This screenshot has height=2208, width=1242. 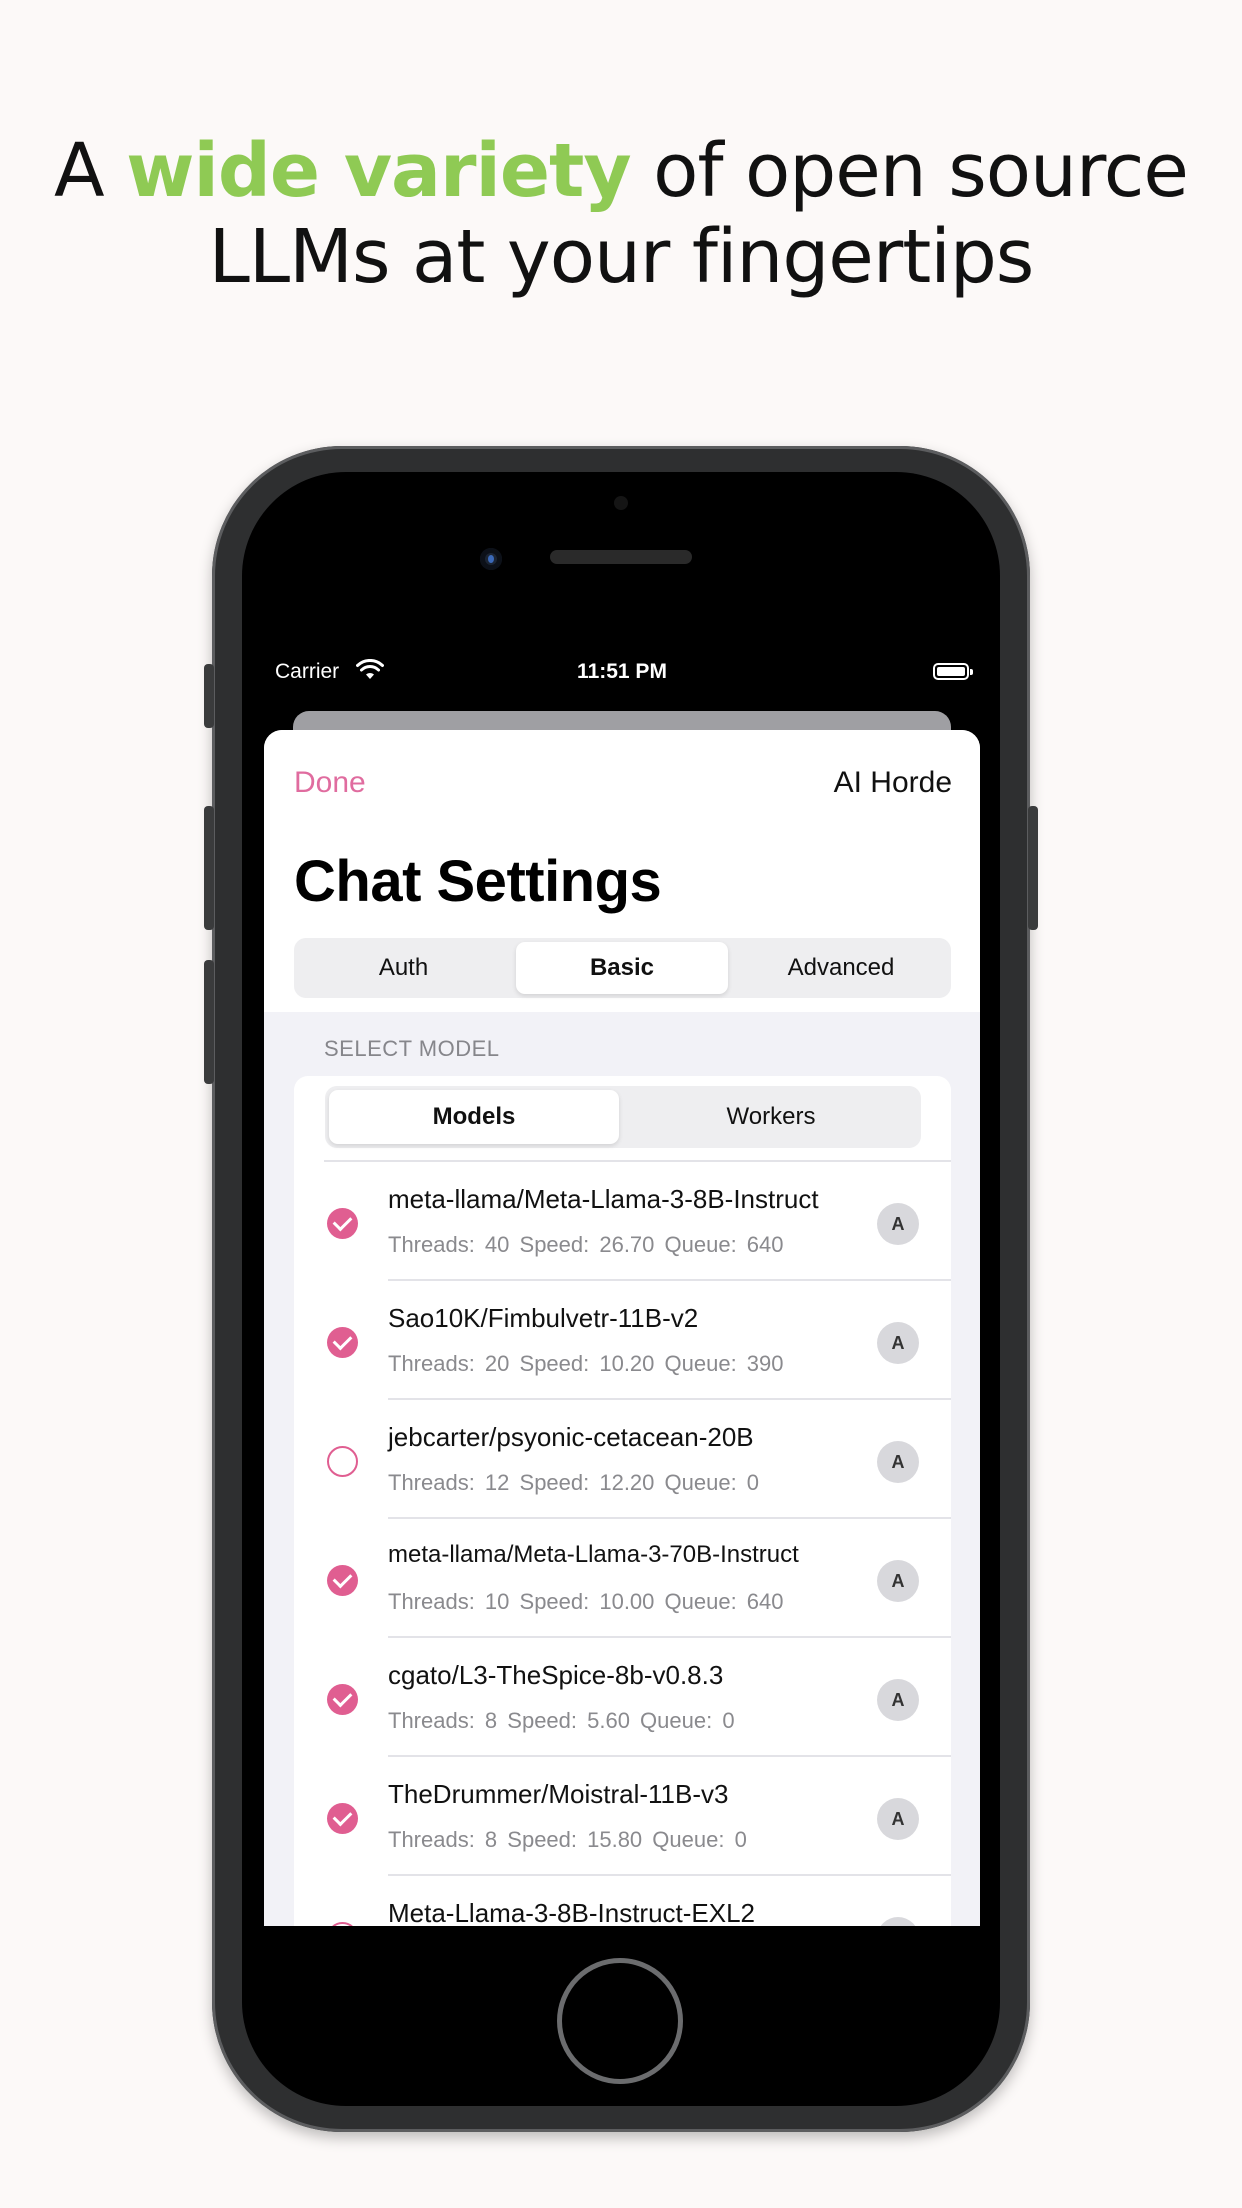 I want to click on headline-highlight: wide variety, so click(x=378, y=171).